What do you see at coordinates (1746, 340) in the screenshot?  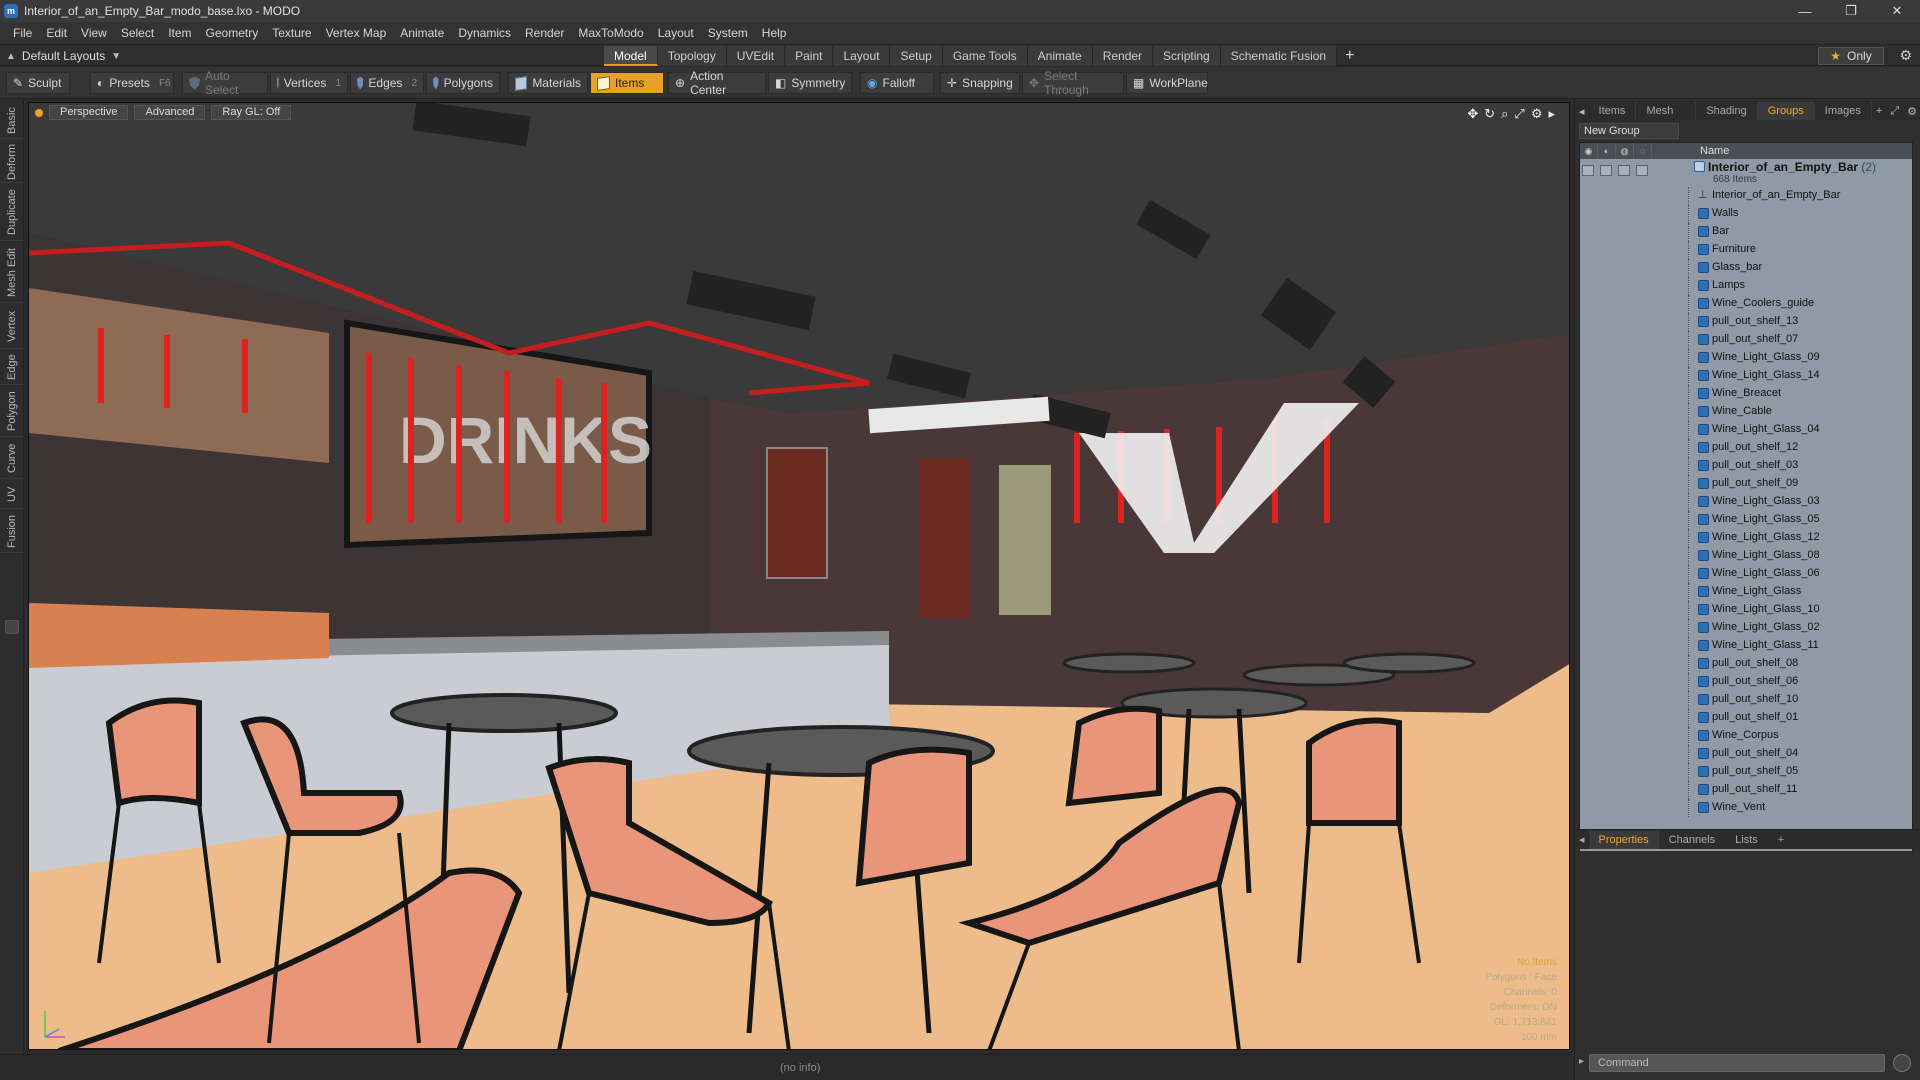 I see `list-item: pull_out_shelf_07` at bounding box center [1746, 340].